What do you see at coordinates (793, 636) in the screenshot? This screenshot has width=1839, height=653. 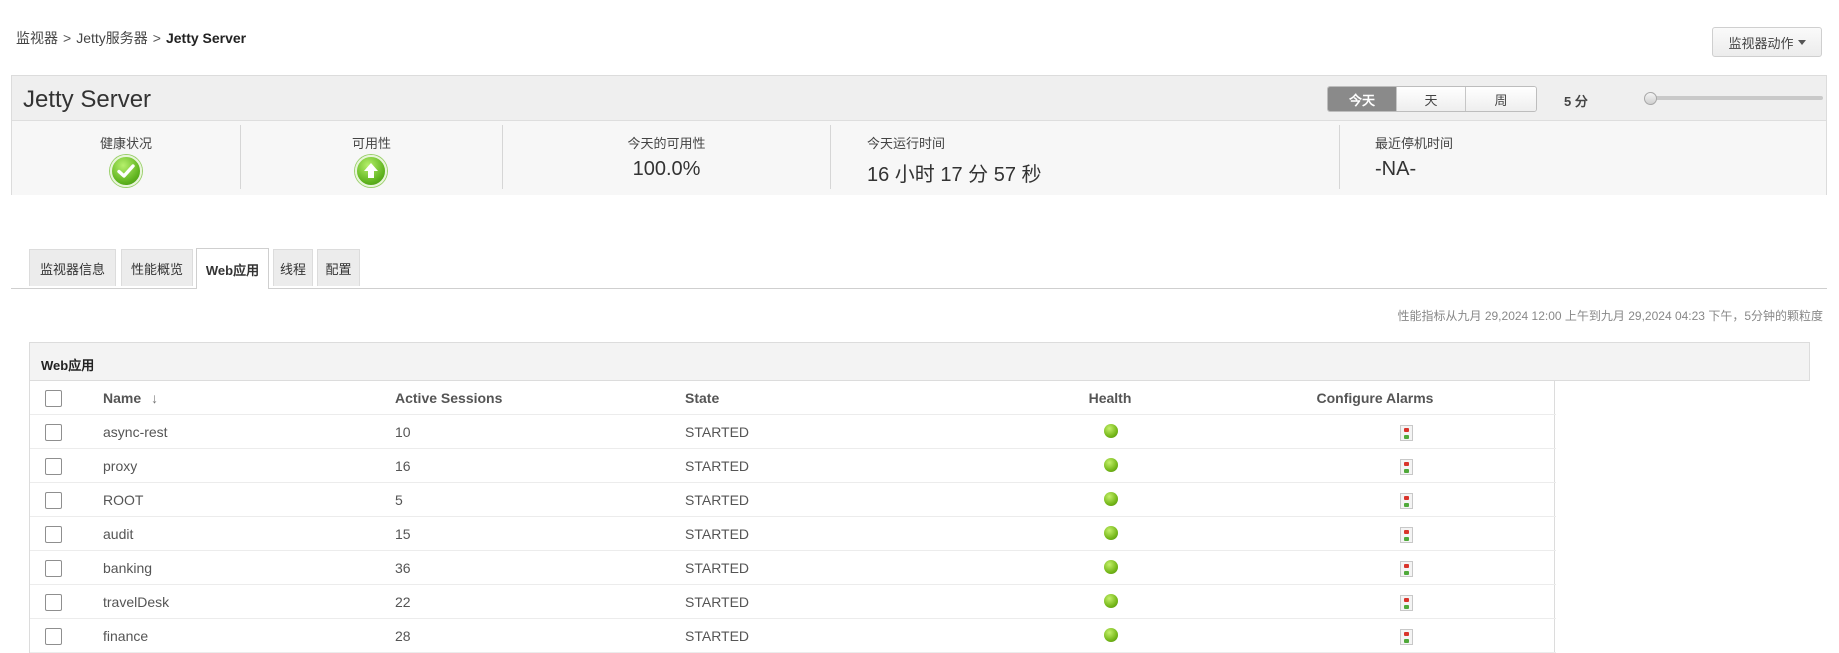 I see `table-row: finance 28 STARTED` at bounding box center [793, 636].